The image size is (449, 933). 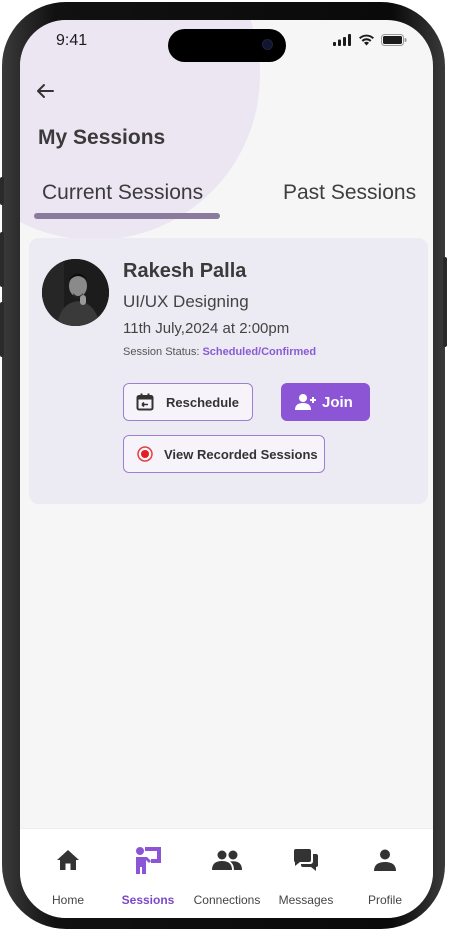 I want to click on wifi-icon, so click(x=366, y=40).